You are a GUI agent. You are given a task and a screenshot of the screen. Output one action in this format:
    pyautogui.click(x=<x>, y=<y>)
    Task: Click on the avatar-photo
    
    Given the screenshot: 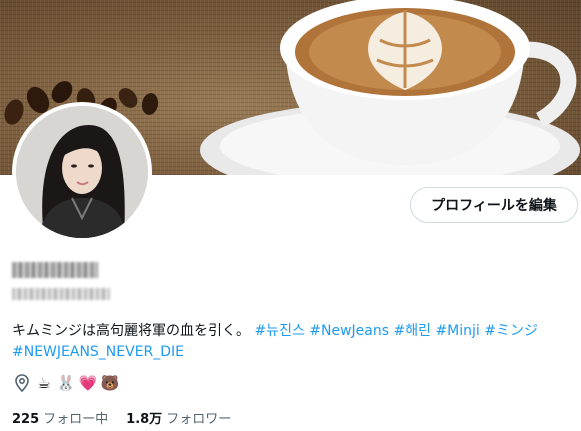 What is the action you would take?
    pyautogui.click(x=82, y=172)
    